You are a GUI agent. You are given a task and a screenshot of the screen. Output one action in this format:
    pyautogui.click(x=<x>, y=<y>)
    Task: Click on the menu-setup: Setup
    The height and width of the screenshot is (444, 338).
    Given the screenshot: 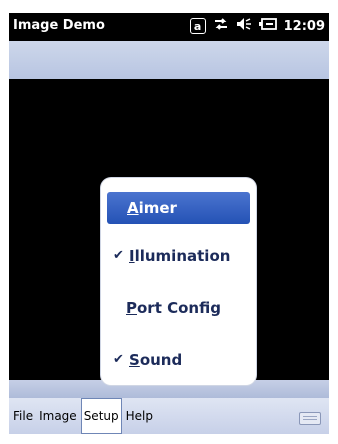 What is the action you would take?
    pyautogui.click(x=101, y=416)
    